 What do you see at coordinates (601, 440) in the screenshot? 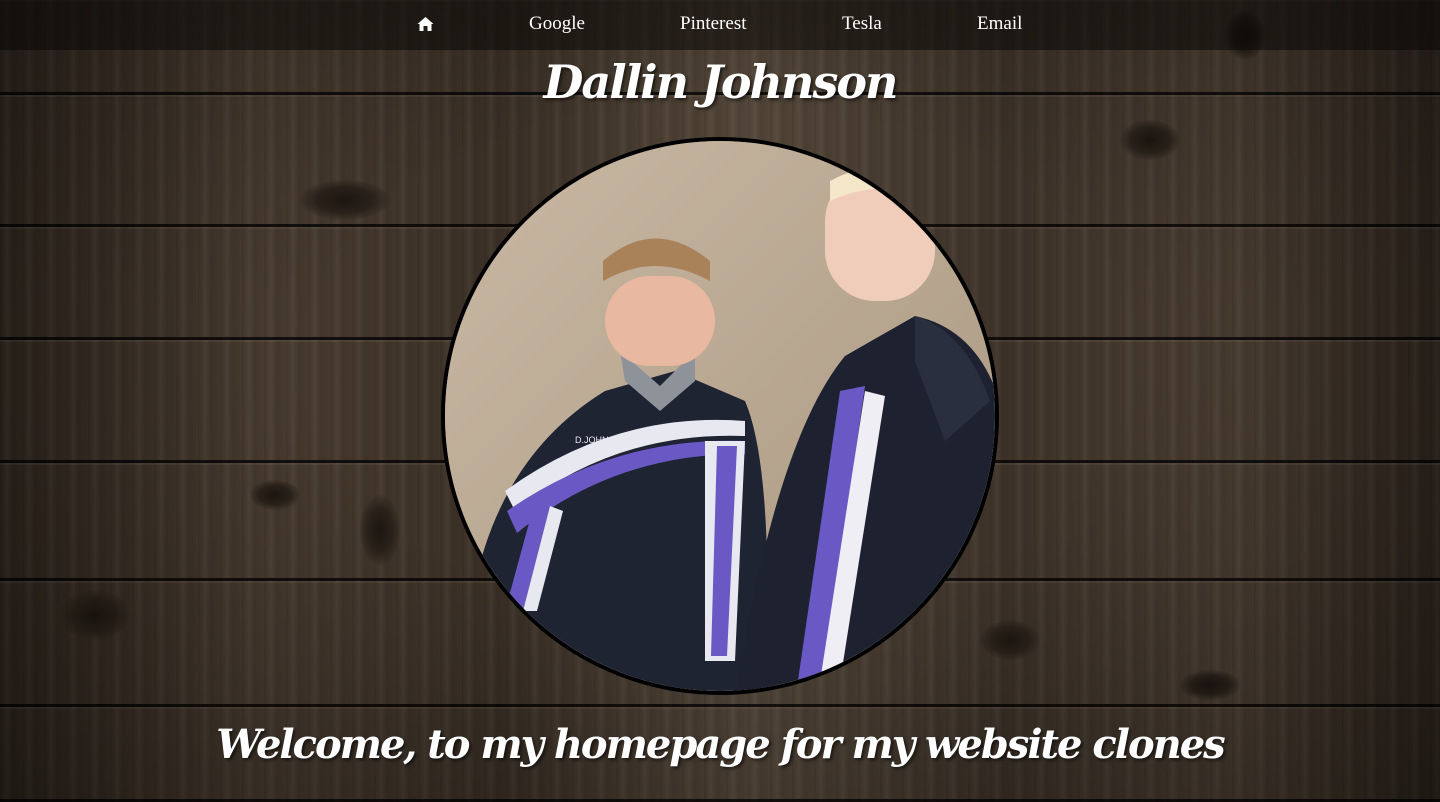
I see `jacket-text: D.JOHNSON` at bounding box center [601, 440].